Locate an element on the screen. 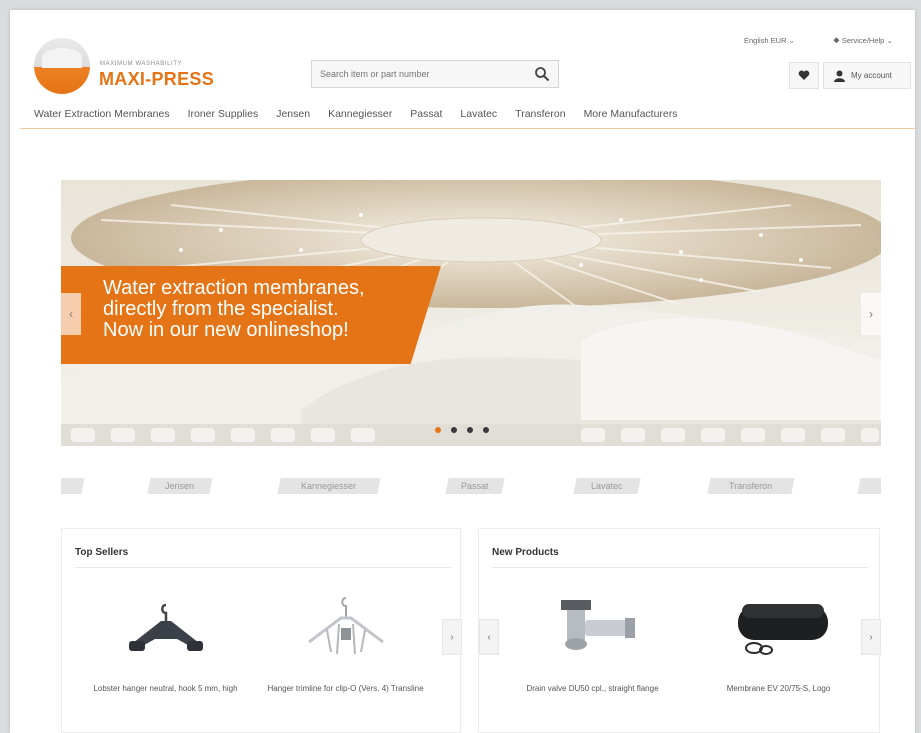 This screenshot has width=921, height=733. account-button: My account is located at coordinates (867, 75).